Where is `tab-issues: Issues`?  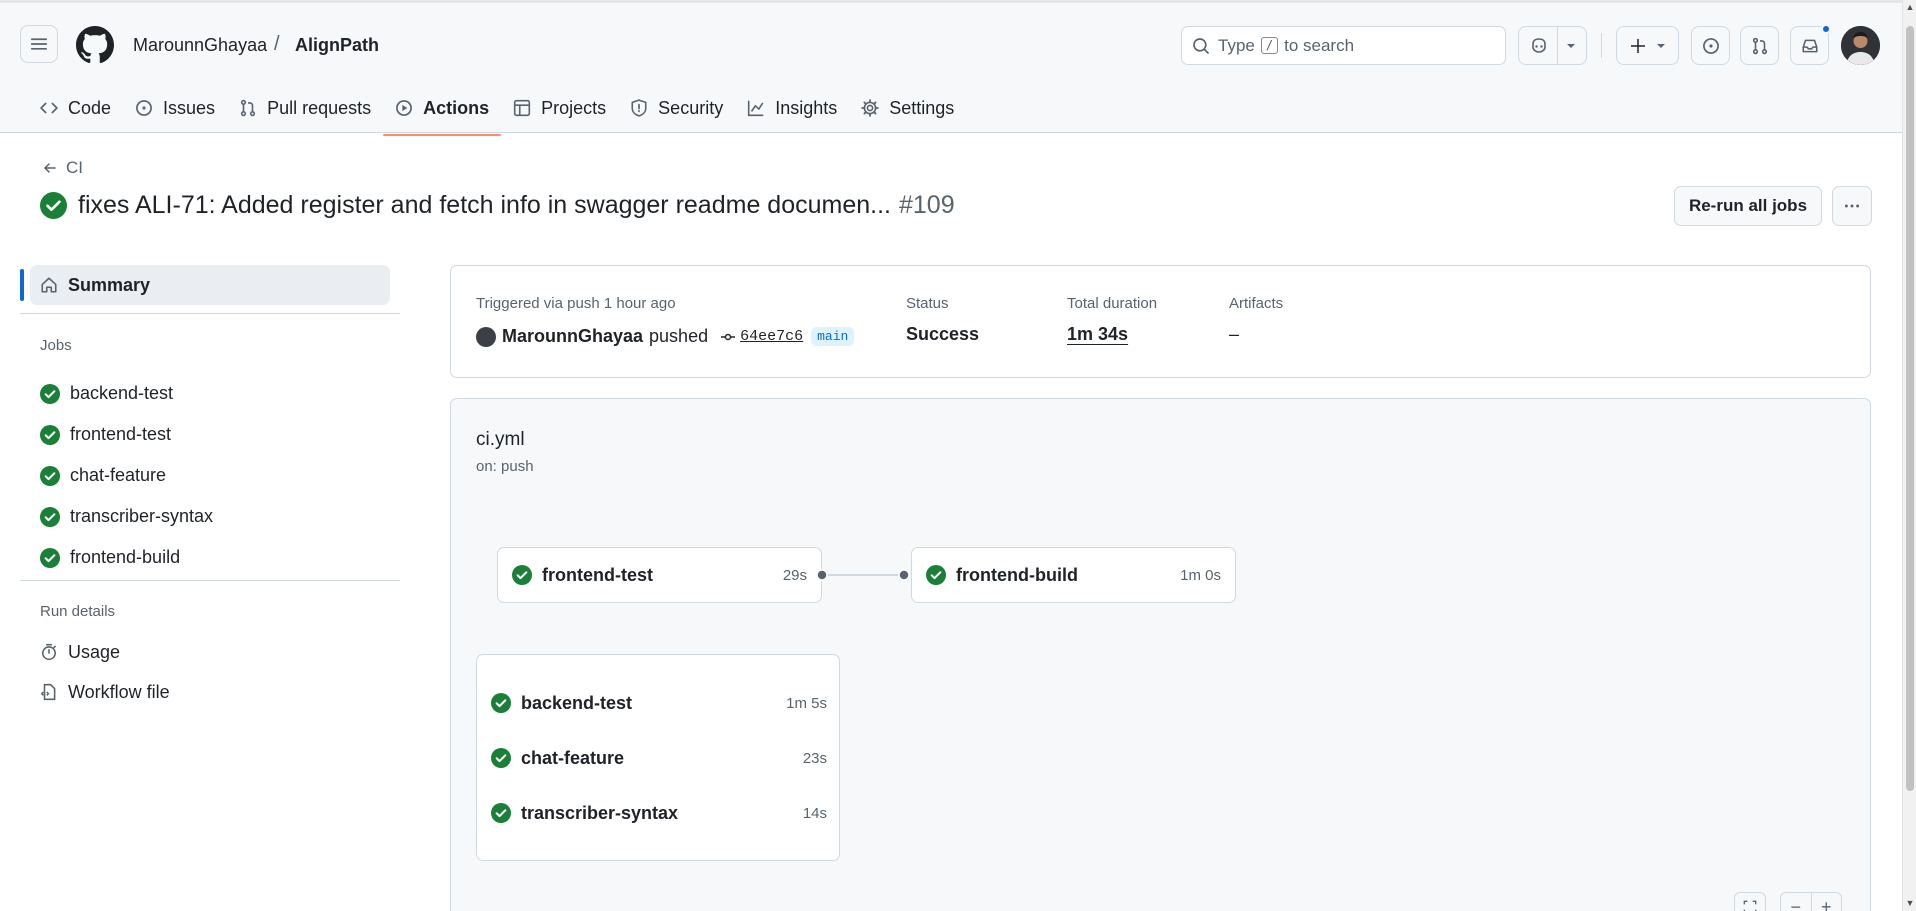 tab-issues: Issues is located at coordinates (175, 108).